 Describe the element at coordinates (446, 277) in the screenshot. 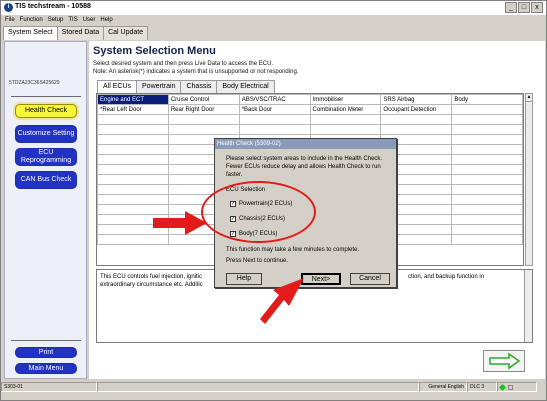

I see `info-text-right: ction, and backup function in` at that location.